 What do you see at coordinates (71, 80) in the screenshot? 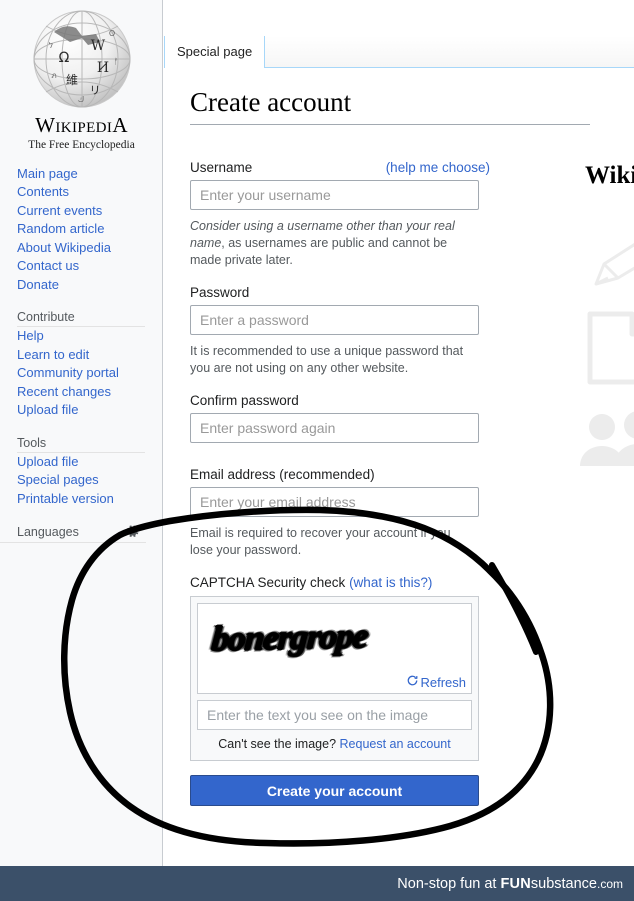
I see `svg-text: 維` at bounding box center [71, 80].